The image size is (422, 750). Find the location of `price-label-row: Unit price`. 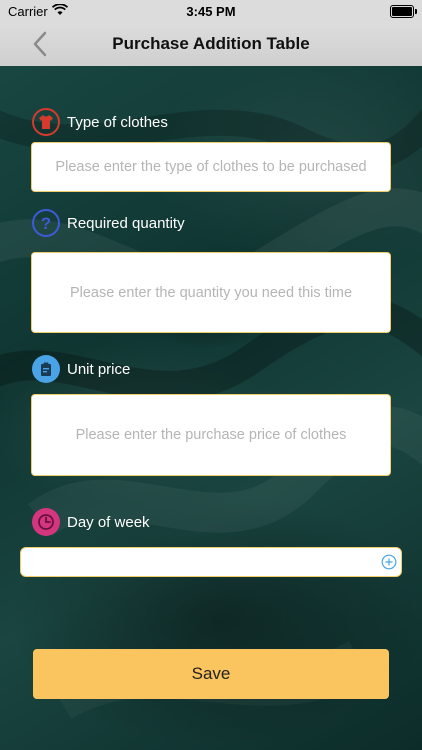

price-label-row: Unit price is located at coordinates (81, 369).